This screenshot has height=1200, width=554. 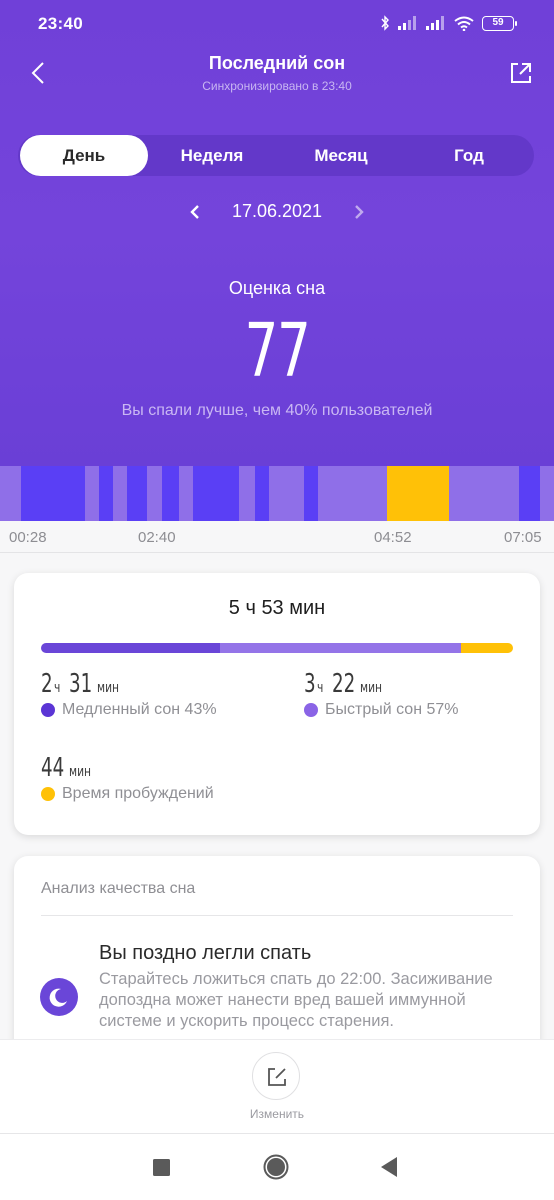 What do you see at coordinates (80, 684) in the screenshot?
I see `deep-minutes: 31` at bounding box center [80, 684].